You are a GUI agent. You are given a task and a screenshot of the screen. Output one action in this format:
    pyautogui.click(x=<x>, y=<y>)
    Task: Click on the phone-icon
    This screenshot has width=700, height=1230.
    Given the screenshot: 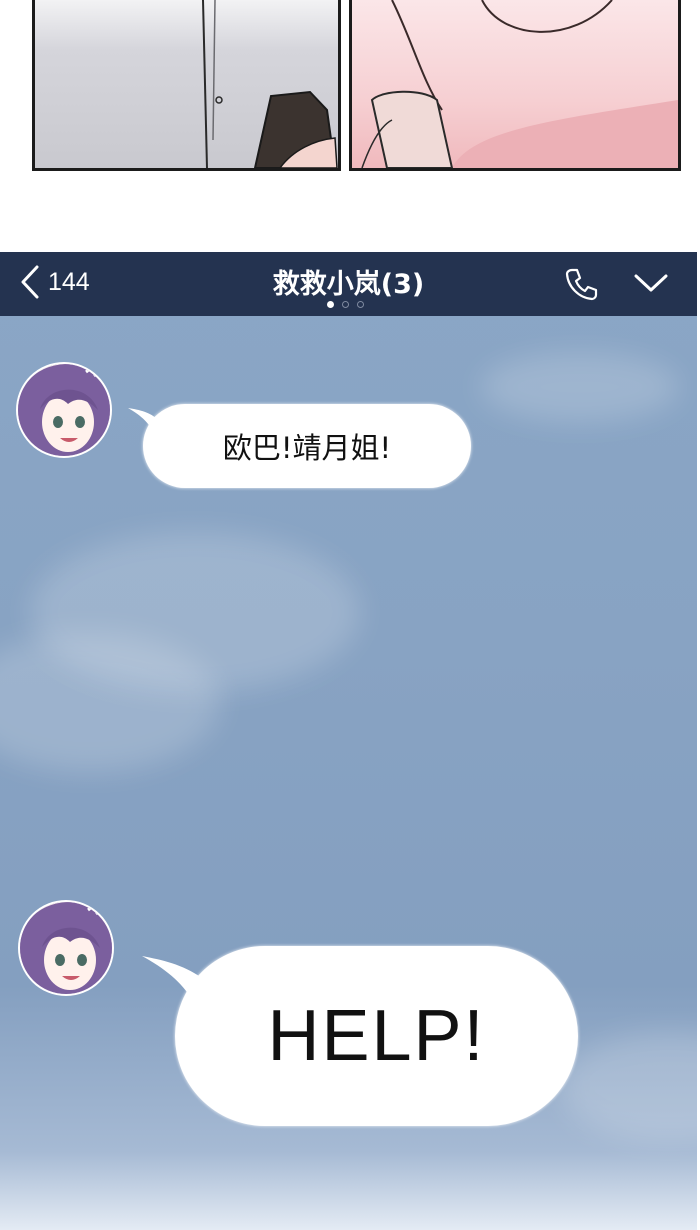 What is the action you would take?
    pyautogui.click(x=581, y=284)
    